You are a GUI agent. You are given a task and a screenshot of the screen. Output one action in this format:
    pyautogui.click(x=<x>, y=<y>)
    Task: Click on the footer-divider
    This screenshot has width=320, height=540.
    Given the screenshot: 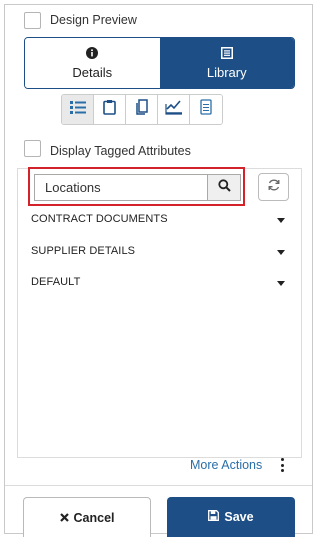 What is the action you would take?
    pyautogui.click(x=158, y=485)
    